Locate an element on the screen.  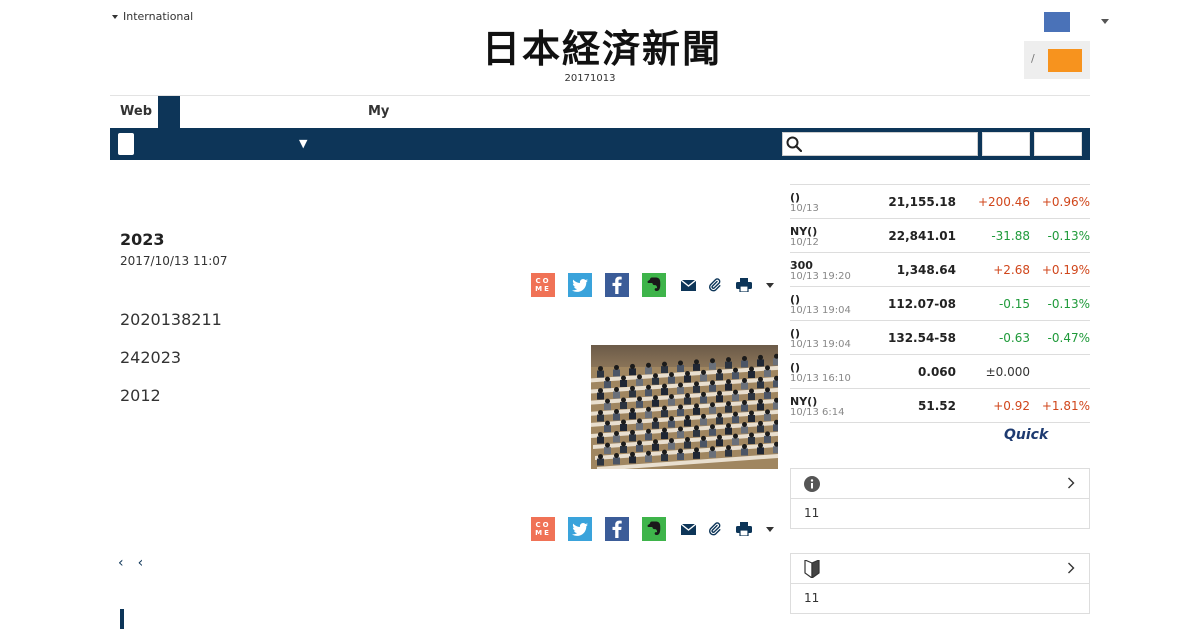
market-row: () 10/13 21,155.18 +200.46 +0.96% is located at coordinates (940, 202).